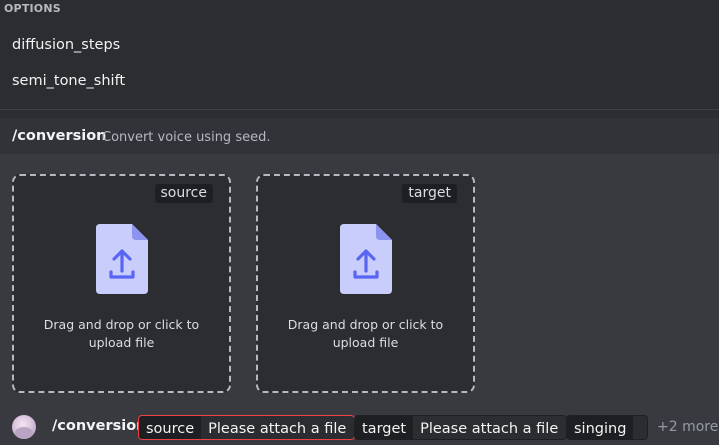  I want to click on param-singing: singing, so click(607, 427).